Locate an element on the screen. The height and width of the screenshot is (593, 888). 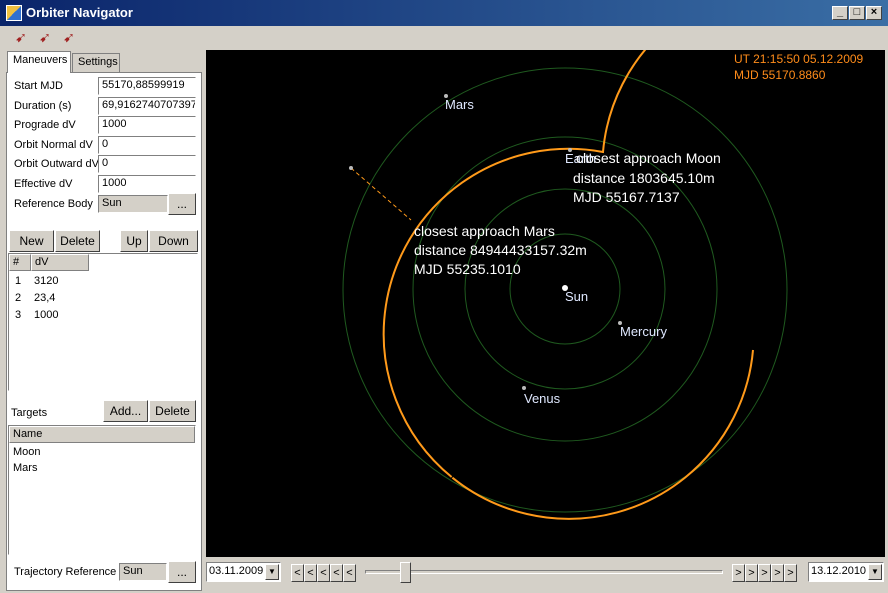
mjd-readout: MJD 55170.8860 is located at coordinates (780, 75).